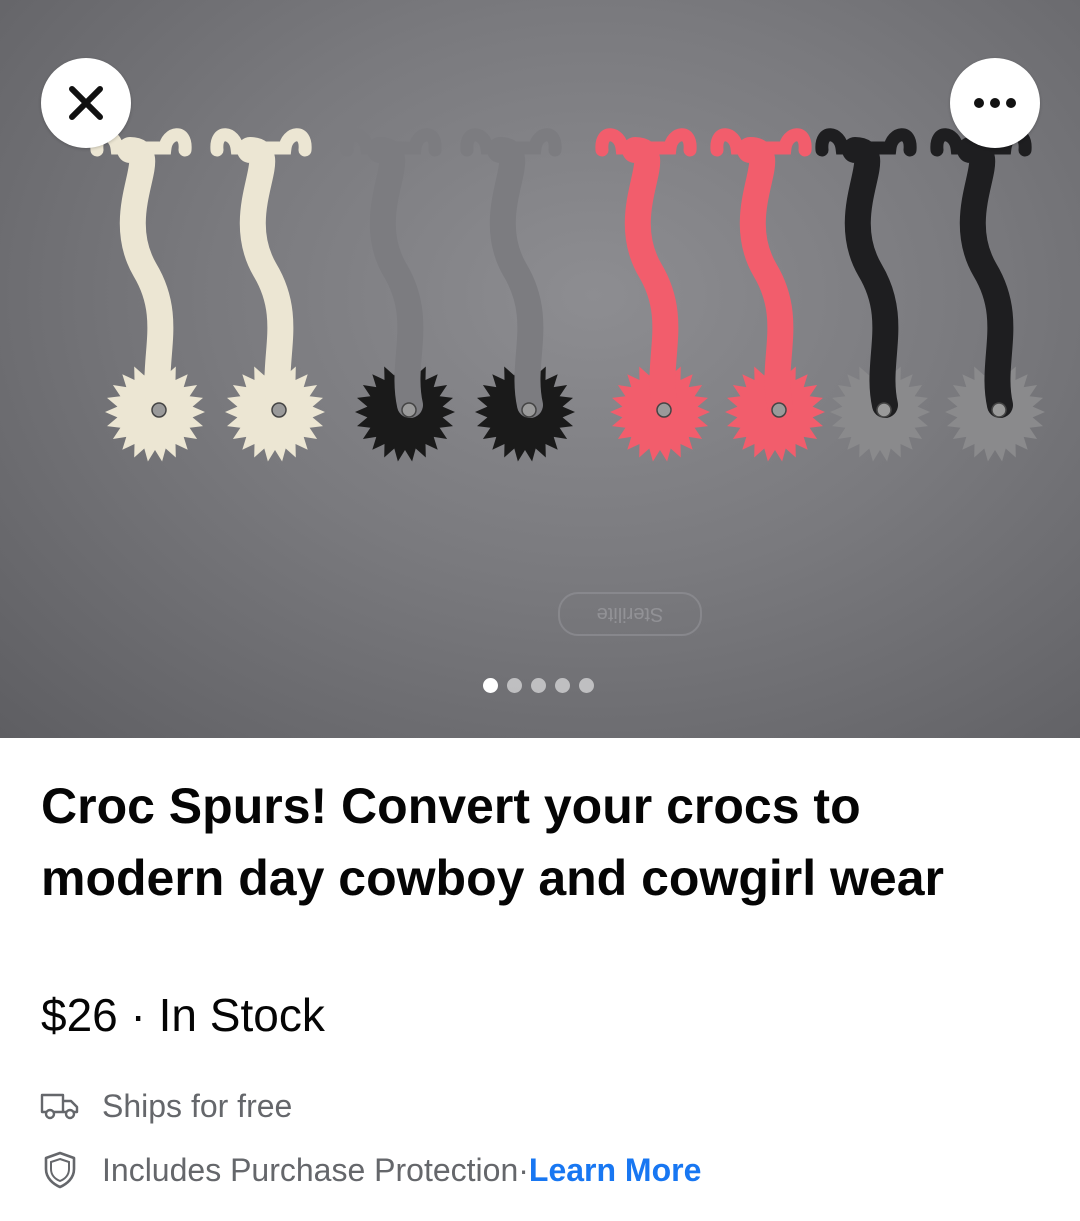 The width and height of the screenshot is (1080, 1221). I want to click on shield-icon, so click(60, 1170).